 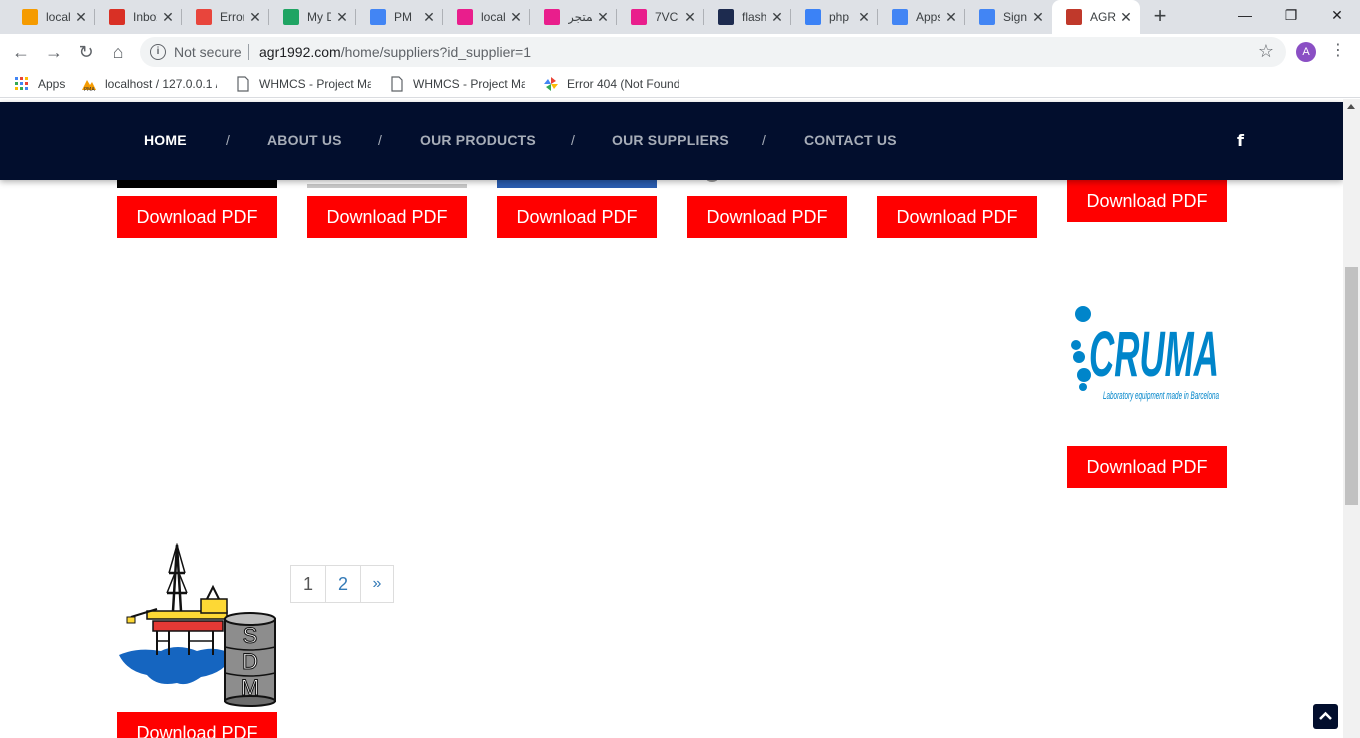 What do you see at coordinates (623, 84) in the screenshot?
I see `bookmark-label: Error 404 (Not Found` at bounding box center [623, 84].